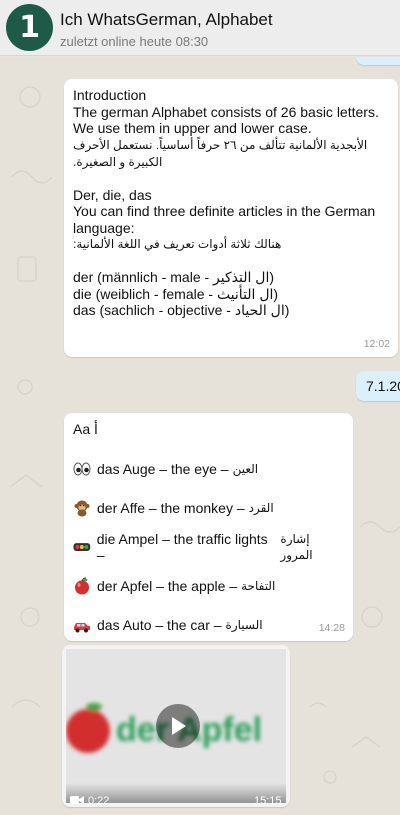  I want to click on message-time: 12:02, so click(376, 343).